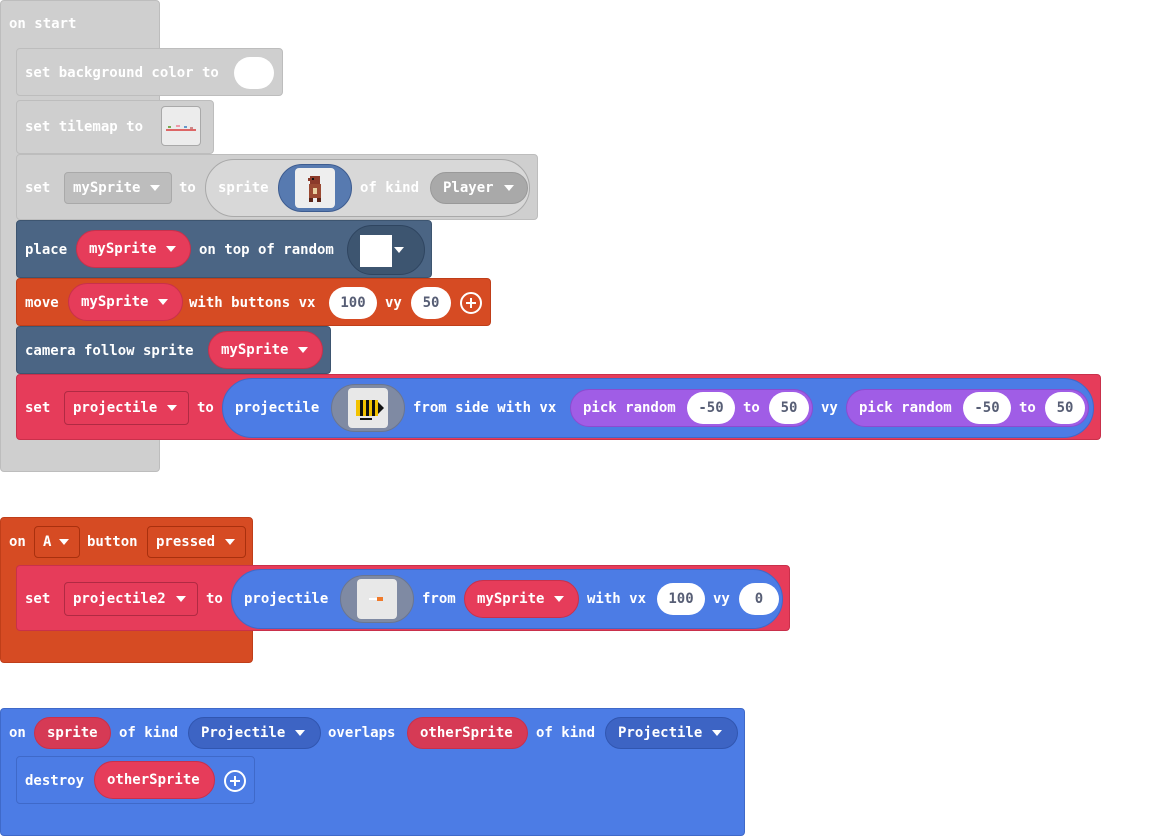 Image resolution: width=1152 pixels, height=836 pixels. I want to click on event-label: pressed, so click(186, 542).